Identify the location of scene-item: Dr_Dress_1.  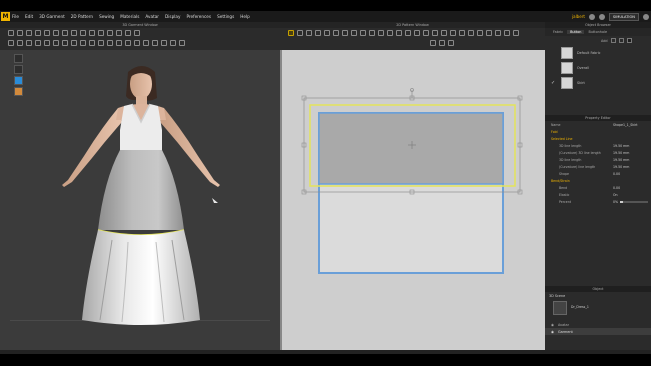
(598, 307).